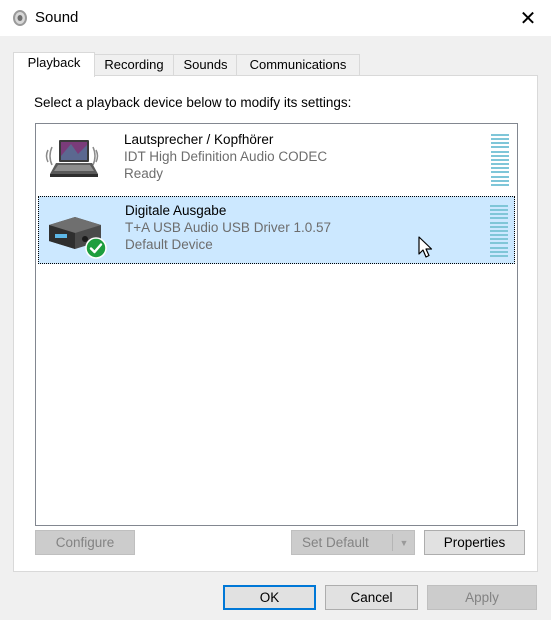 The width and height of the screenshot is (551, 620). What do you see at coordinates (404, 542) in the screenshot?
I see `chevron-down-icon: ▼` at bounding box center [404, 542].